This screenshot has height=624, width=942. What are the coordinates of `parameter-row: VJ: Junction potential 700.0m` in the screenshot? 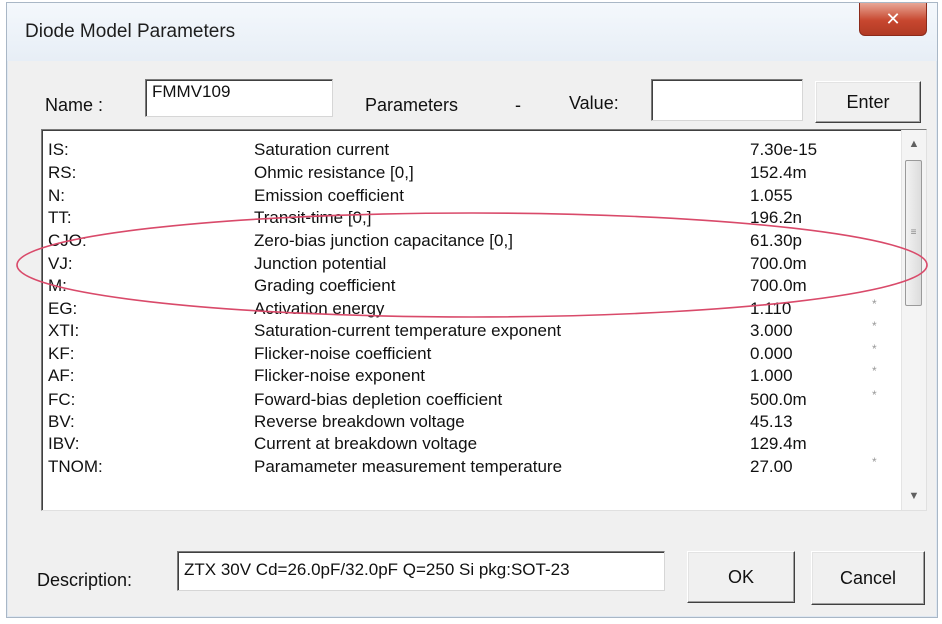 It's located at (472, 265).